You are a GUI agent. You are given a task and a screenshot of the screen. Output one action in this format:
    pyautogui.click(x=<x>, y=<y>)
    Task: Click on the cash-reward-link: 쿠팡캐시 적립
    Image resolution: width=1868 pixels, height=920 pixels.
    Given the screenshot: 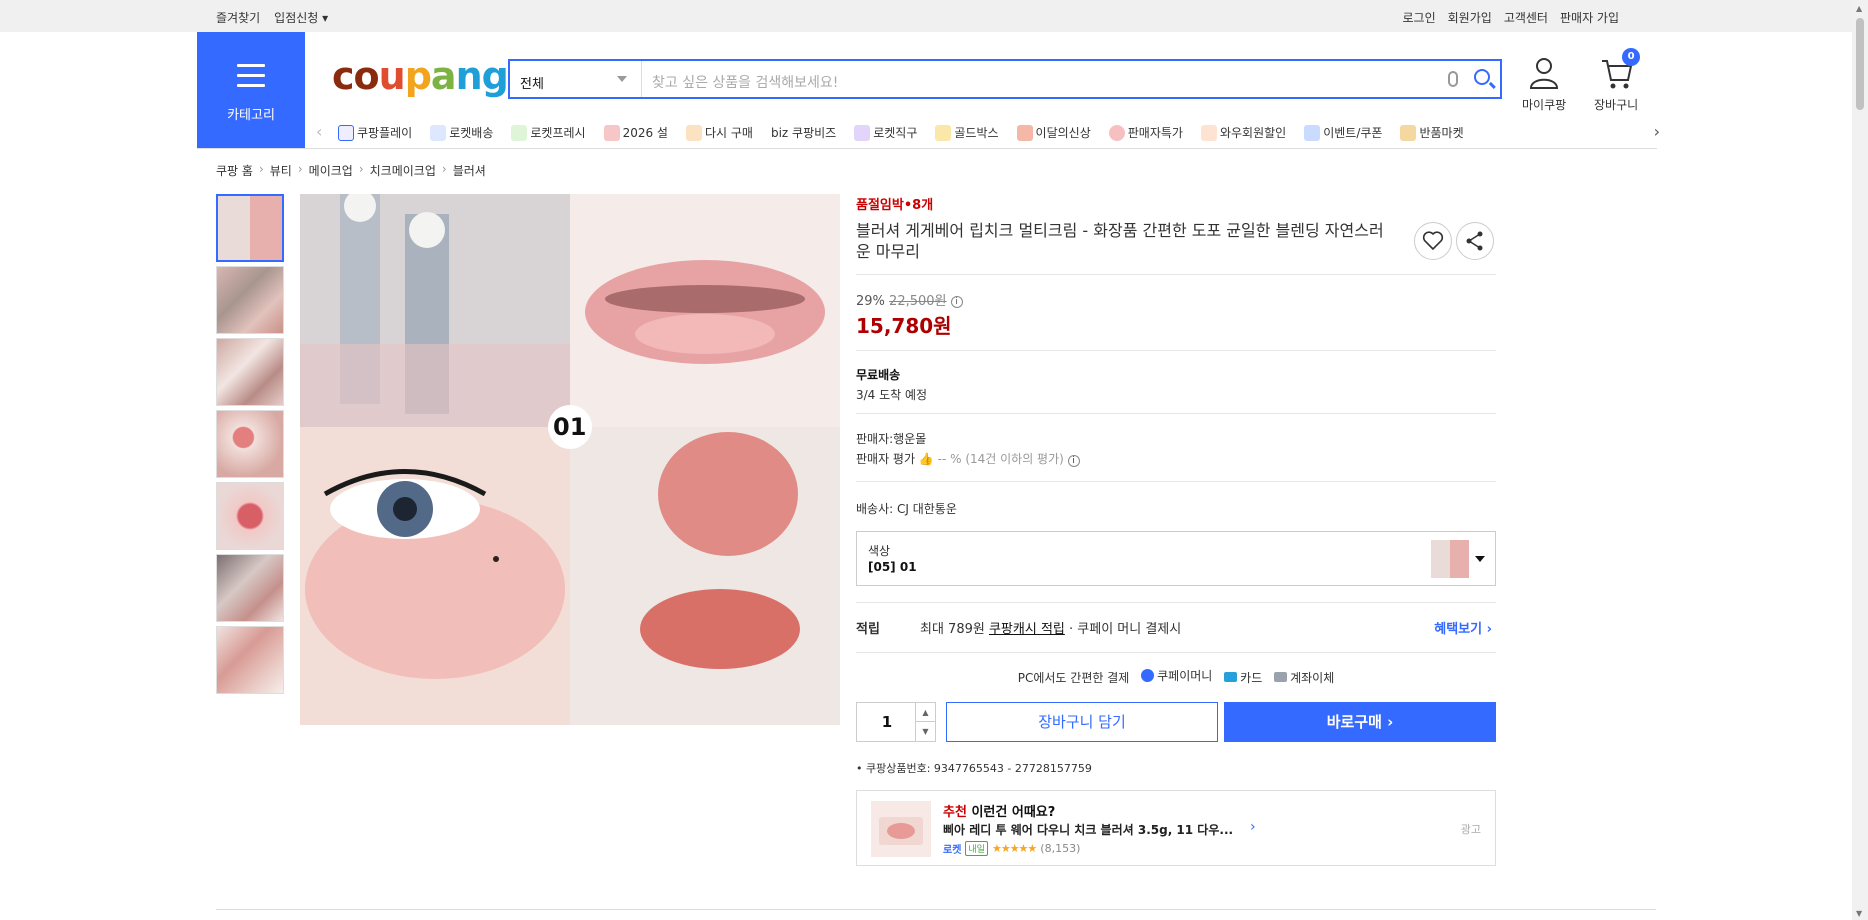 What is the action you would take?
    pyautogui.click(x=1027, y=629)
    